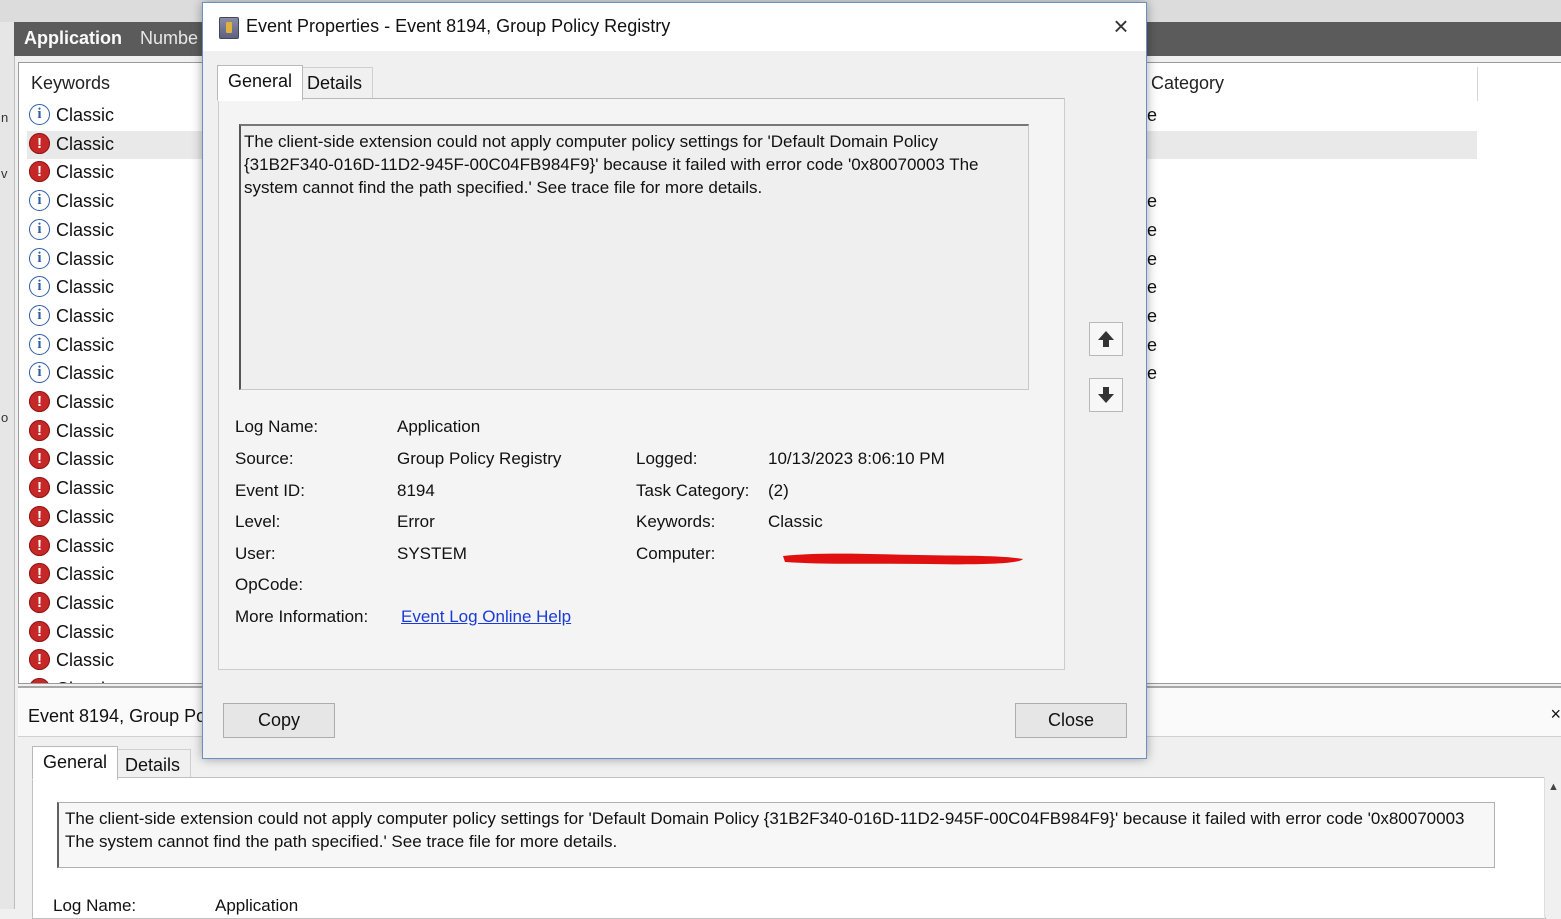 Image resolution: width=1561 pixels, height=919 pixels. Describe the element at coordinates (1071, 720) in the screenshot. I see `close-button: Close` at that location.